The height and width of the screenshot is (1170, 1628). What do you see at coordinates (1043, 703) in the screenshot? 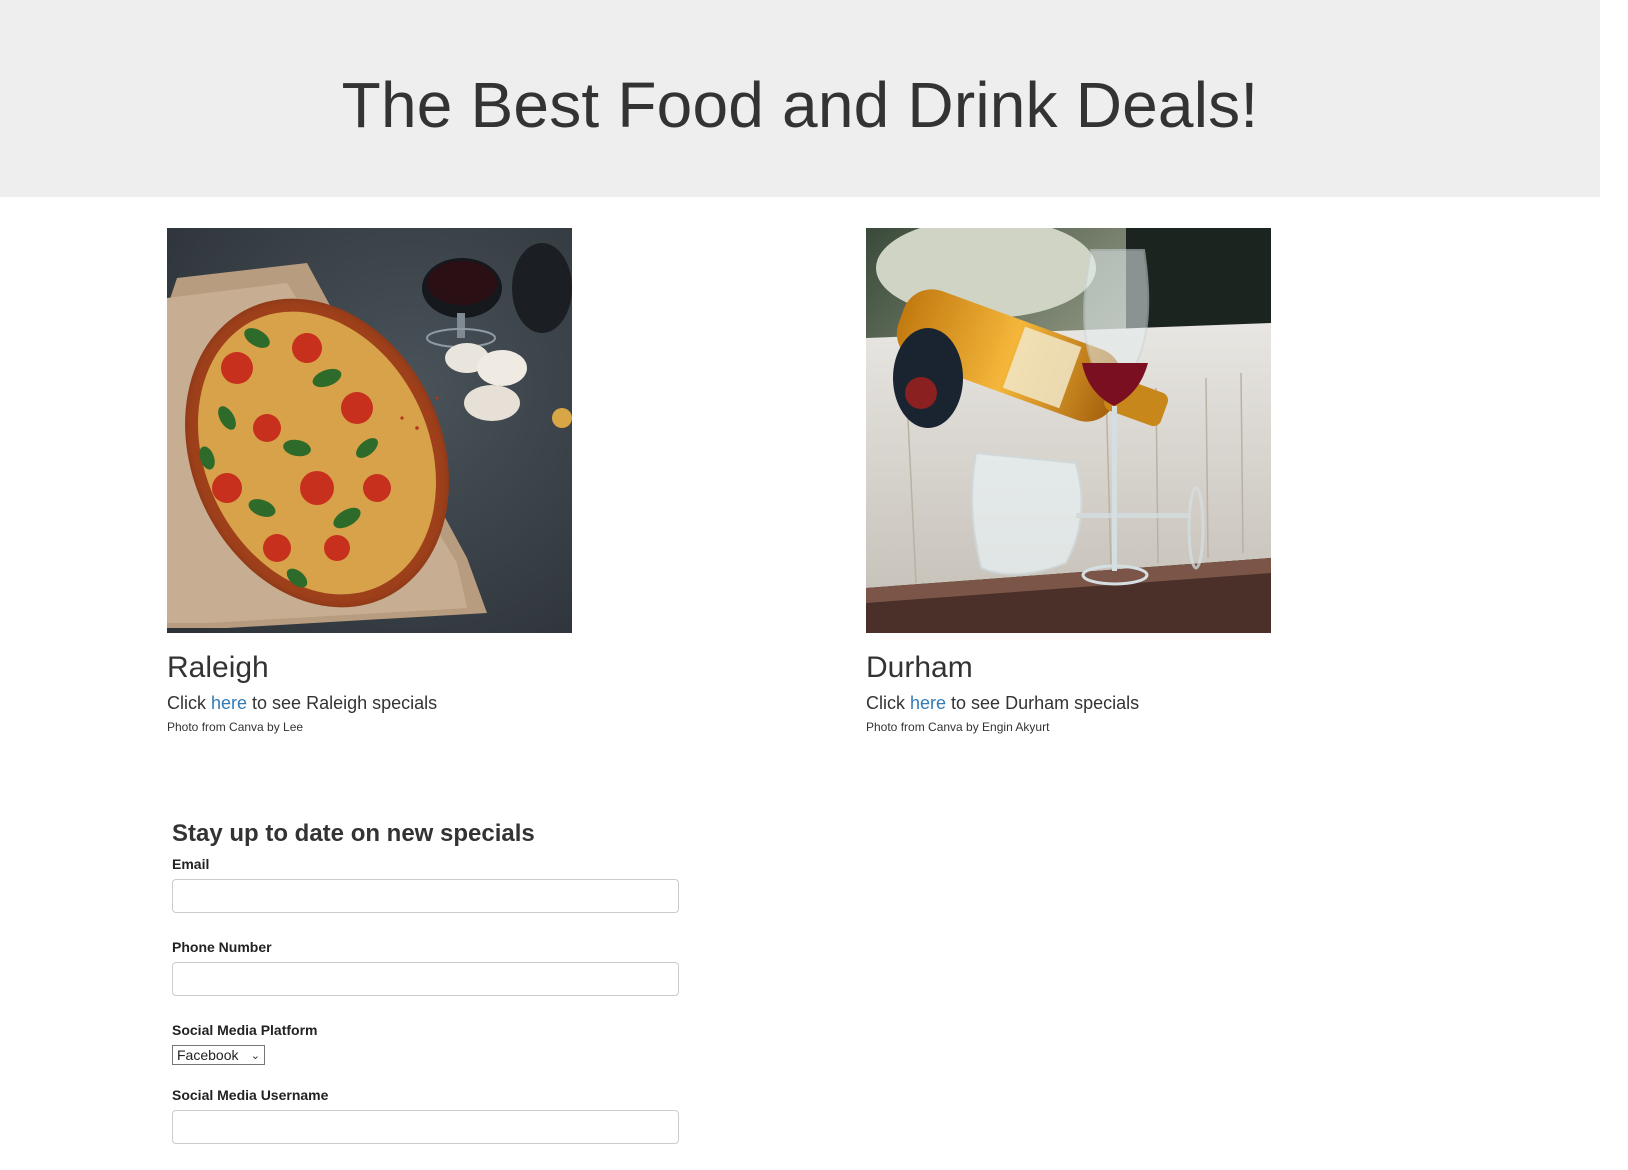
I see `link-suffix: to see Durham specials` at bounding box center [1043, 703].